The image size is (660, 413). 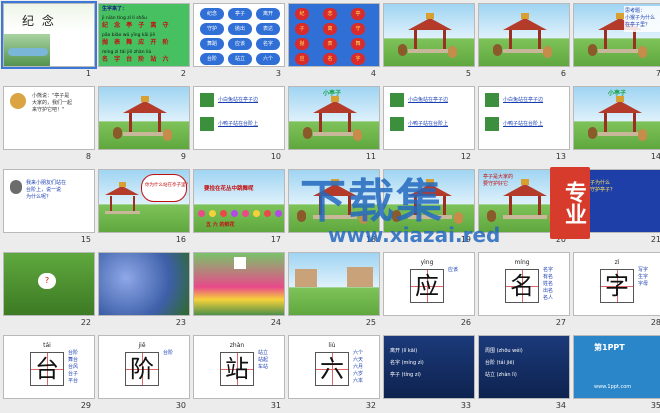 I want to click on cartoon-animal, so click(x=167, y=135).